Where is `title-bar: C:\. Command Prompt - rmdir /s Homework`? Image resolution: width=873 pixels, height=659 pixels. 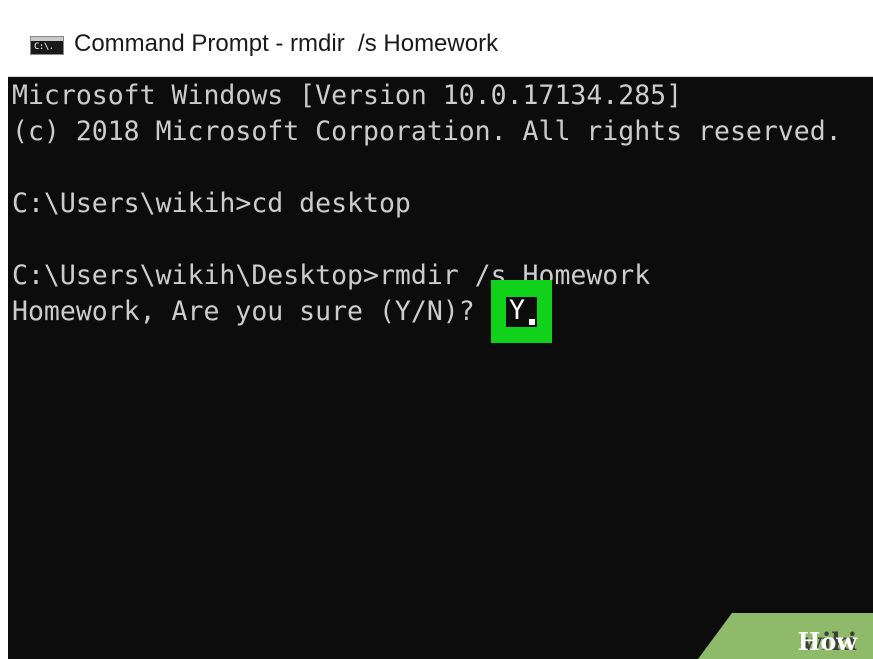 title-bar: C:\. Command Prompt - rmdir /s Homework is located at coordinates (440, 42).